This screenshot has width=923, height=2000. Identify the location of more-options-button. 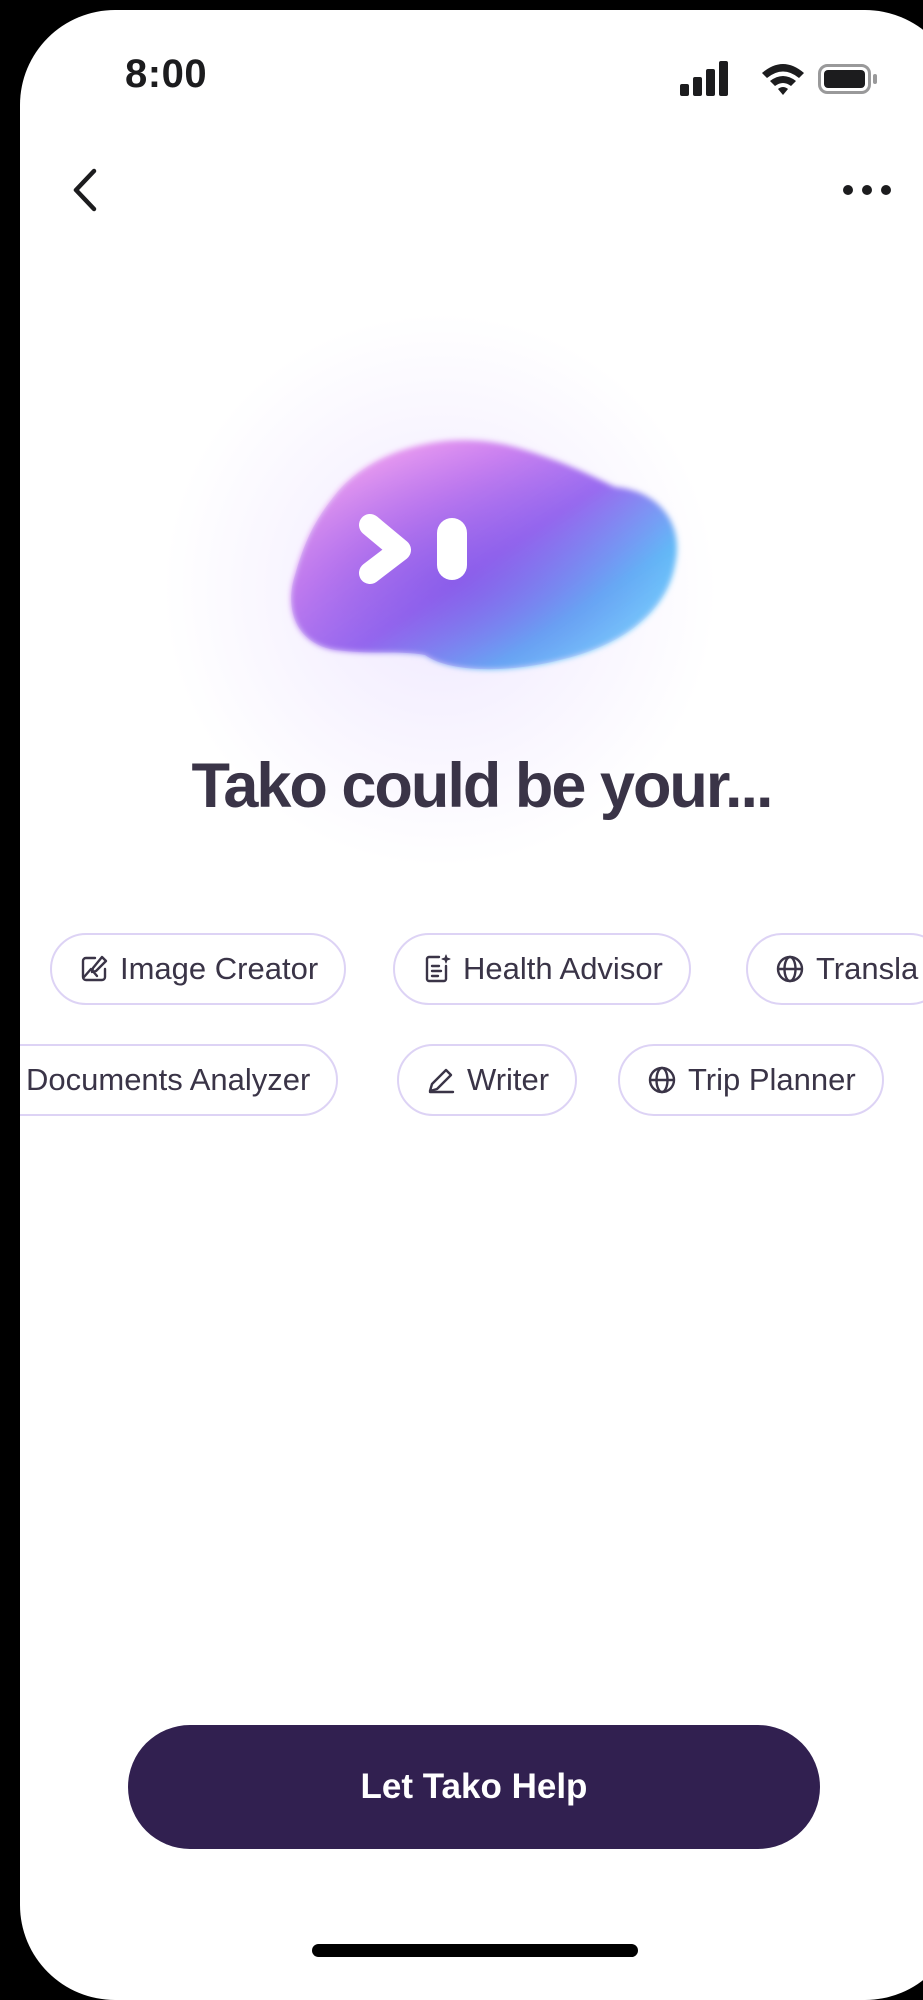
(868, 190).